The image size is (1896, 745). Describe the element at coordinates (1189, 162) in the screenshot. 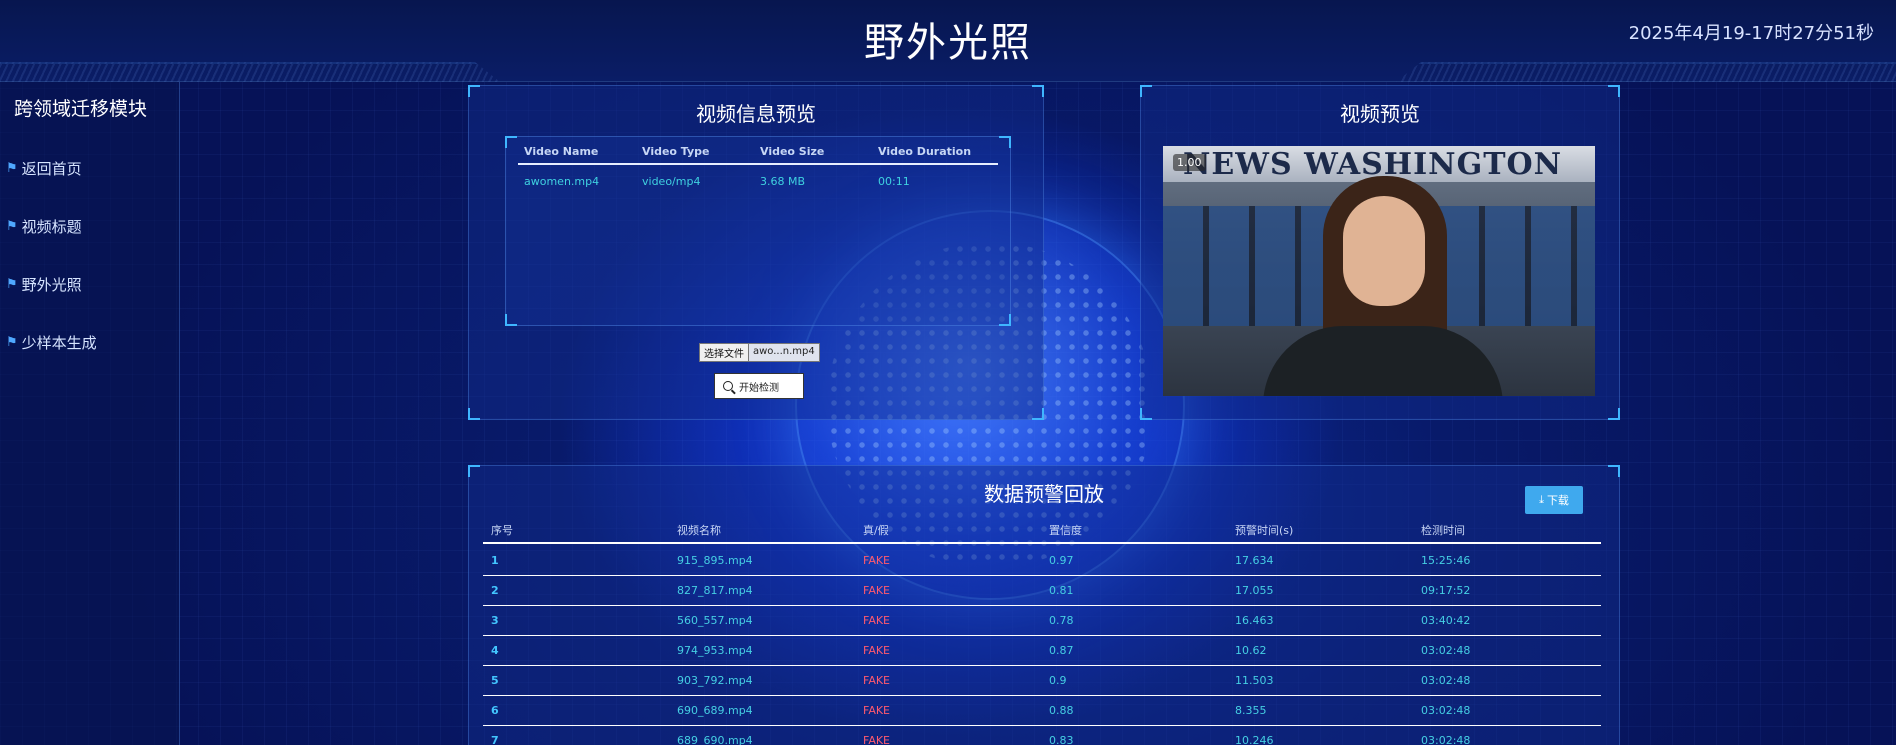

I see `playback-speed: 1.00` at that location.